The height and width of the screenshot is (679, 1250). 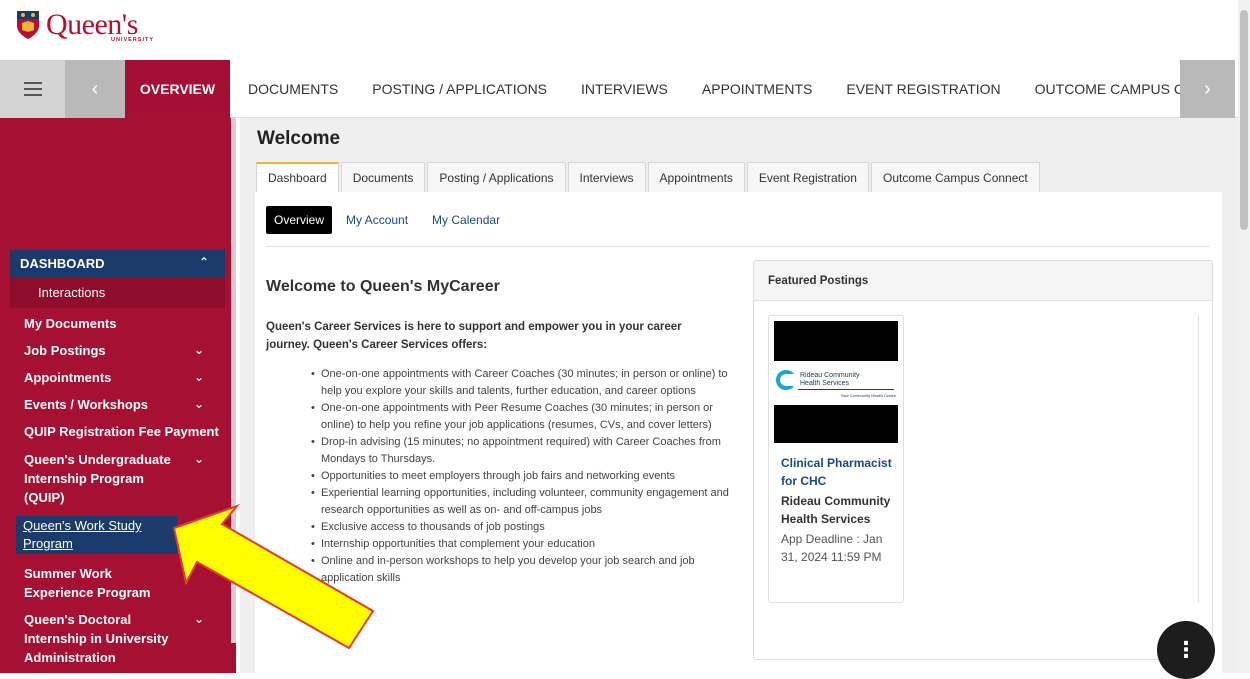 What do you see at coordinates (133, 40) in the screenshot?
I see `logo-subtext: UNIVERSITY` at bounding box center [133, 40].